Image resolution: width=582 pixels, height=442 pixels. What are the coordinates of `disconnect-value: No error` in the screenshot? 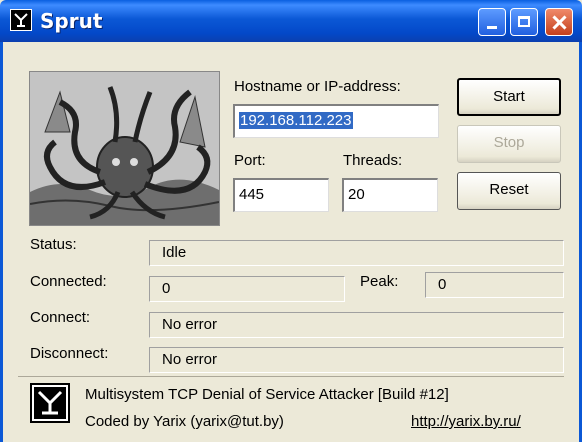 It's located at (356, 360).